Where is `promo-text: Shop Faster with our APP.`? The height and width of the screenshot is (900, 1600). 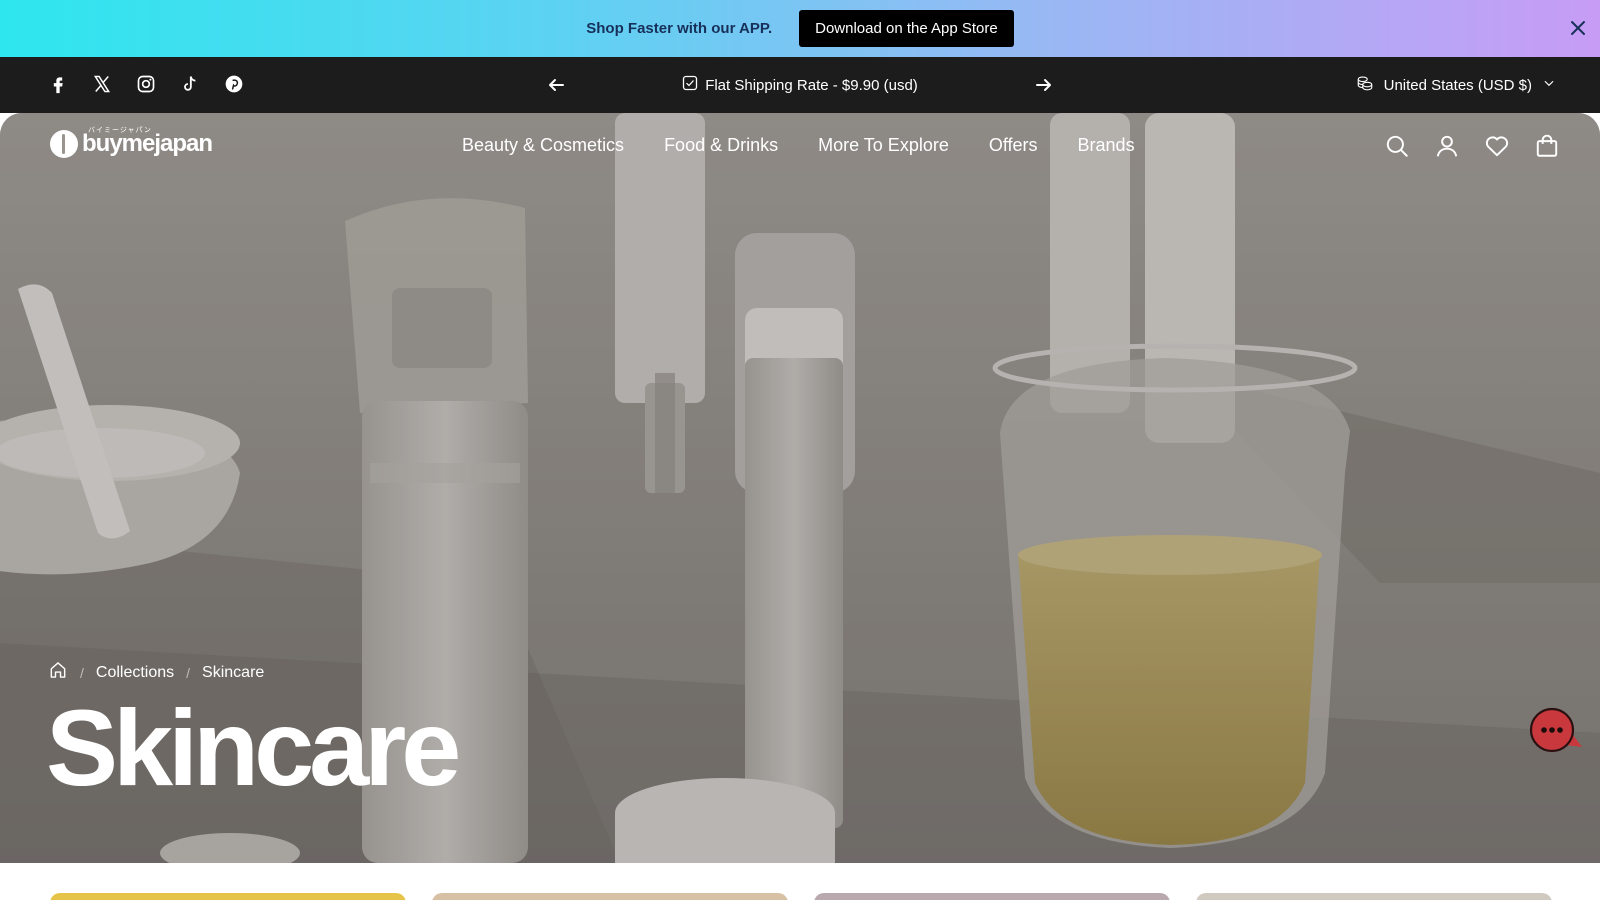
promo-text: Shop Faster with our APP. is located at coordinates (679, 28).